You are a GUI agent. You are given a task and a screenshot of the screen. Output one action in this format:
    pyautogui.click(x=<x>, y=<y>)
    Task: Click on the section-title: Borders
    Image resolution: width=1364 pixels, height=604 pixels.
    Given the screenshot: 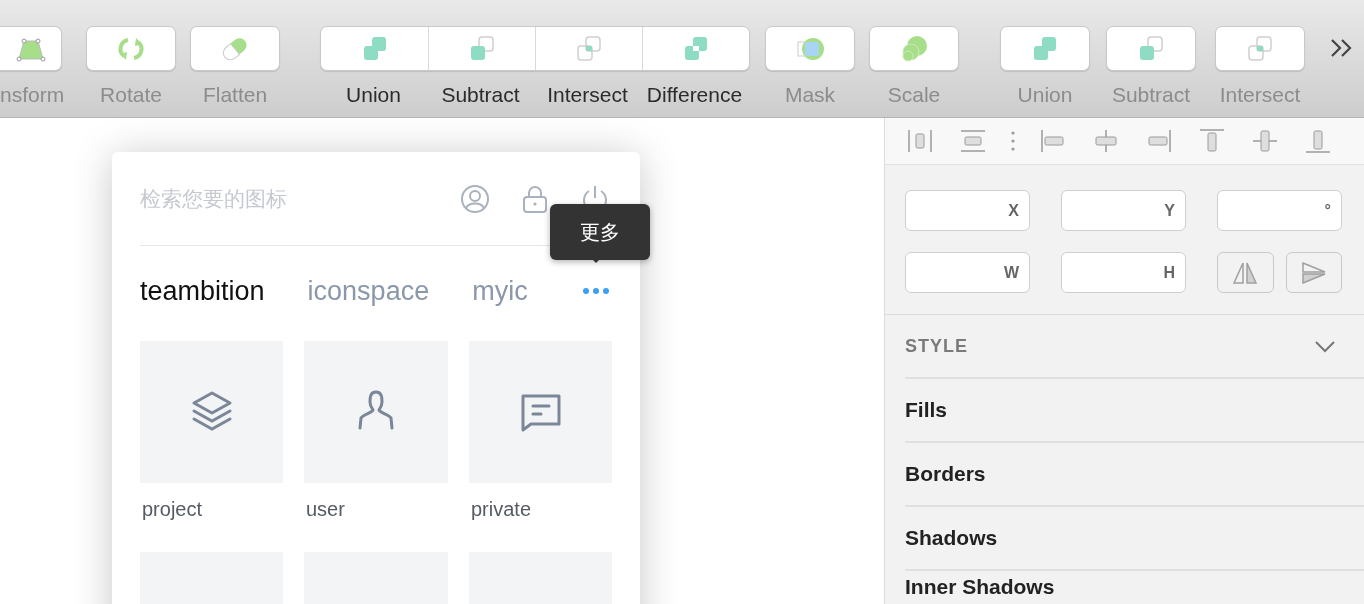 What is the action you would take?
    pyautogui.click(x=945, y=474)
    